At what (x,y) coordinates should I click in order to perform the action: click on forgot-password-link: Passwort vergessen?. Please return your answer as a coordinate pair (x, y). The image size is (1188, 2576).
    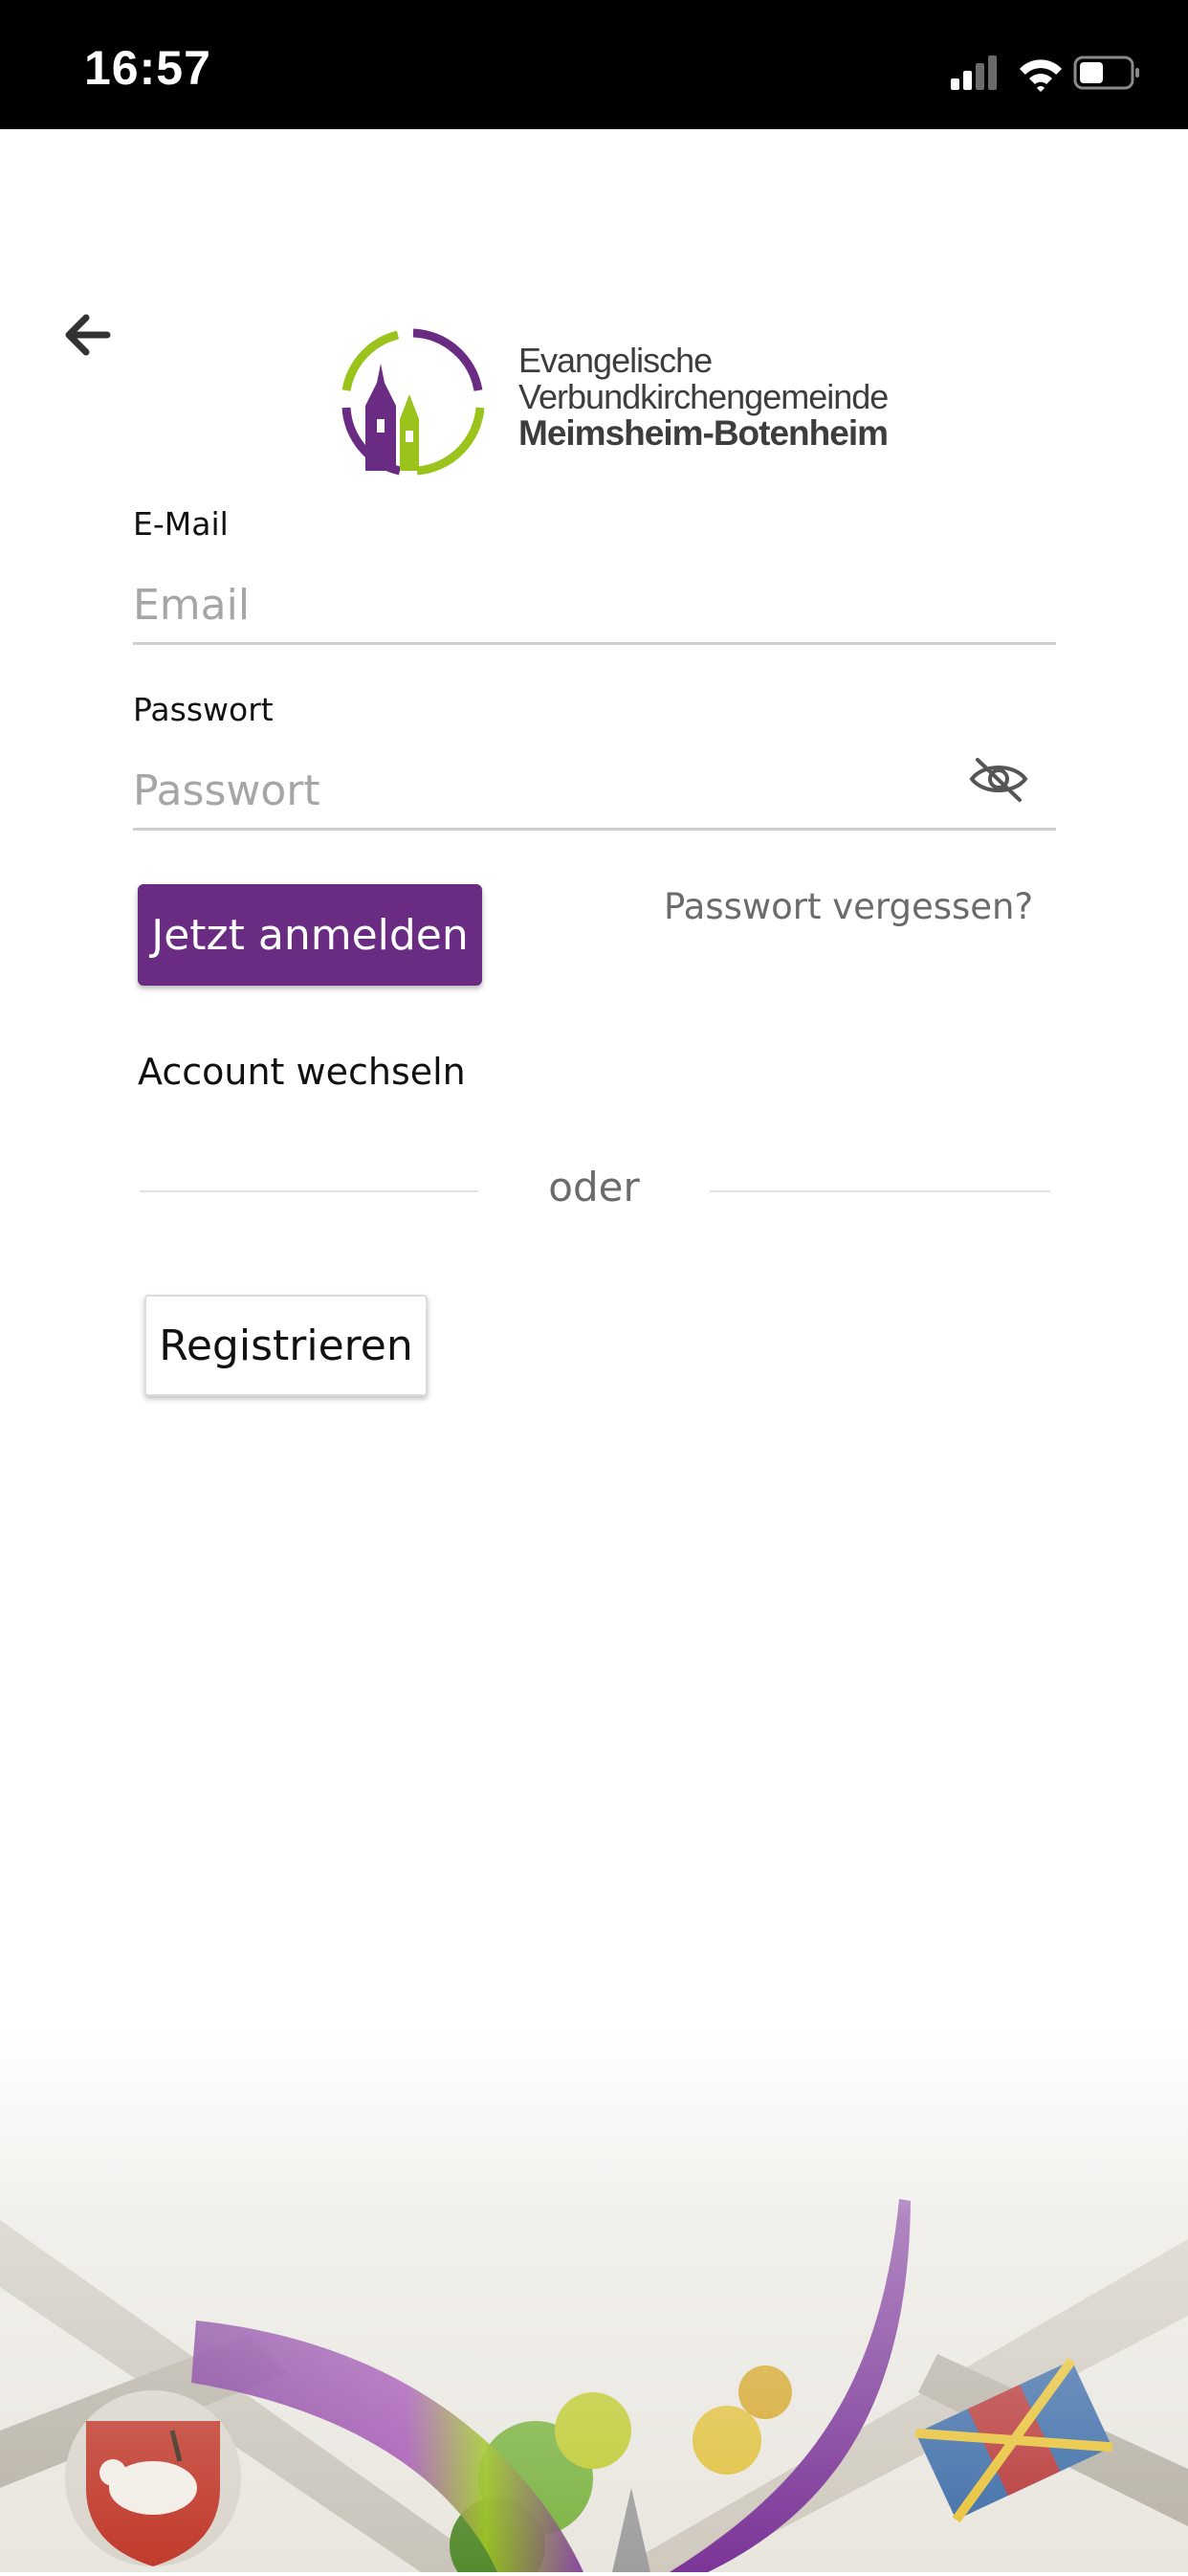
    Looking at the image, I should click on (848, 906).